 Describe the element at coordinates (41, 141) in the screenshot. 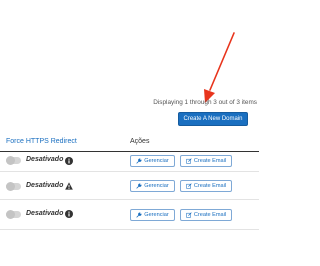

I see `column-header-force-https: Force HTTPS Redirect` at that location.